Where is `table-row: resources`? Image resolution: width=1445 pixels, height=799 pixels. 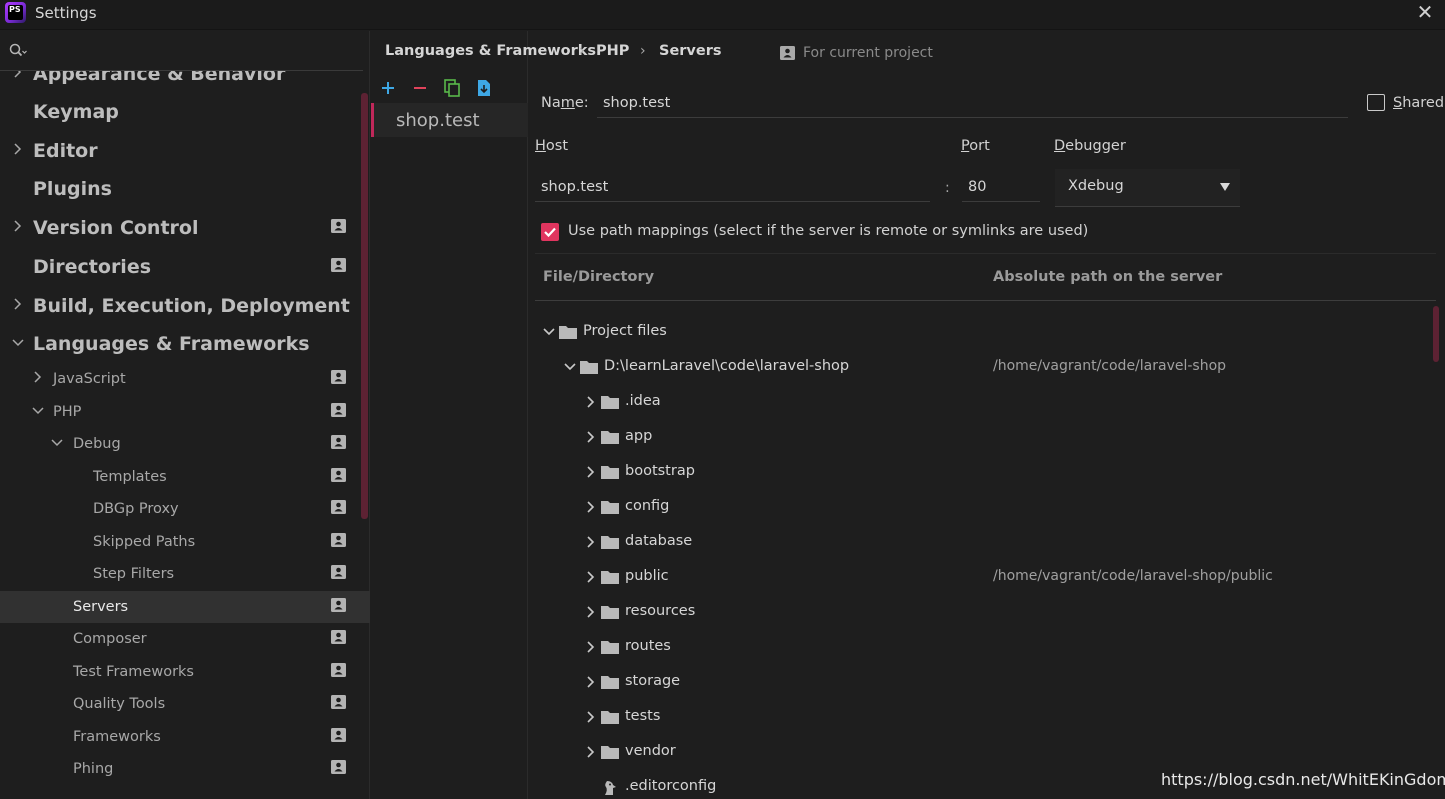 table-row: resources is located at coordinates (985, 612).